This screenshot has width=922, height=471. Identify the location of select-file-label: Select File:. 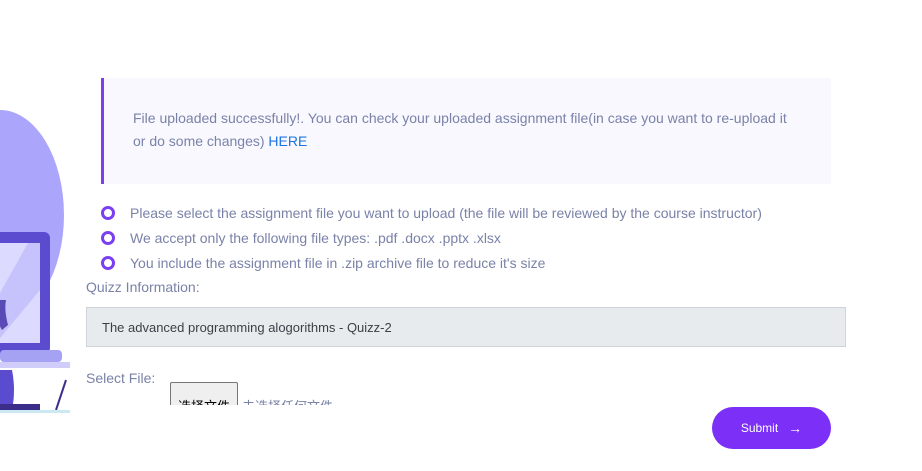
(121, 378).